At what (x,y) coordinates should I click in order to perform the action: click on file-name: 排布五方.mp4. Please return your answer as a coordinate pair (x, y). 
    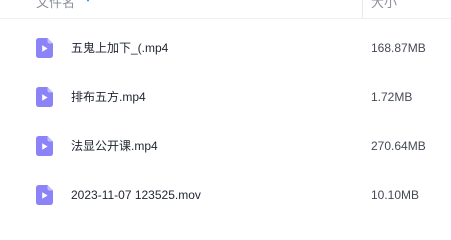
    Looking at the image, I should click on (108, 97).